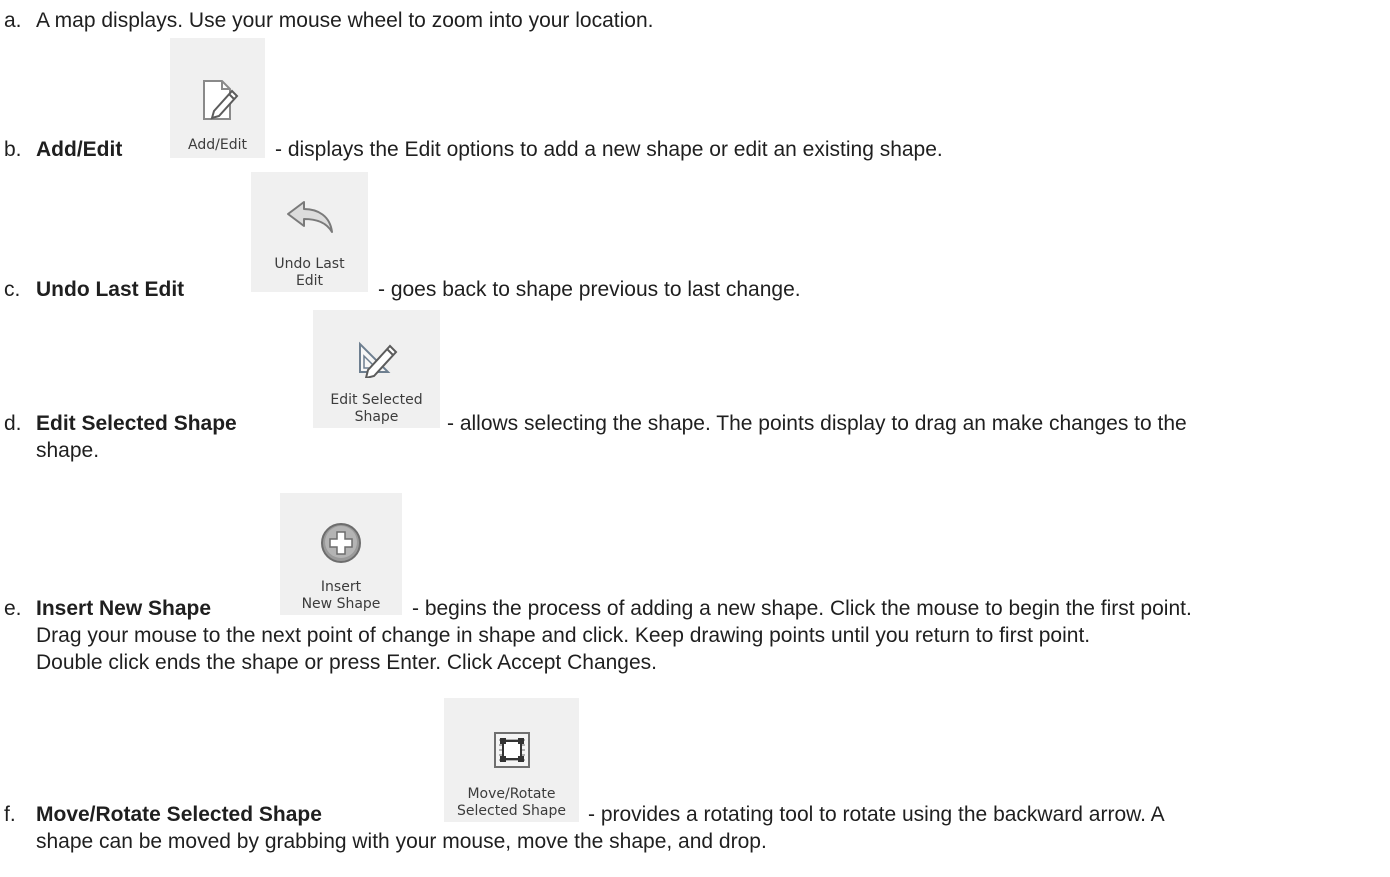  Describe the element at coordinates (68, 450) in the screenshot. I see `item-desc-continued: shape.` at that location.